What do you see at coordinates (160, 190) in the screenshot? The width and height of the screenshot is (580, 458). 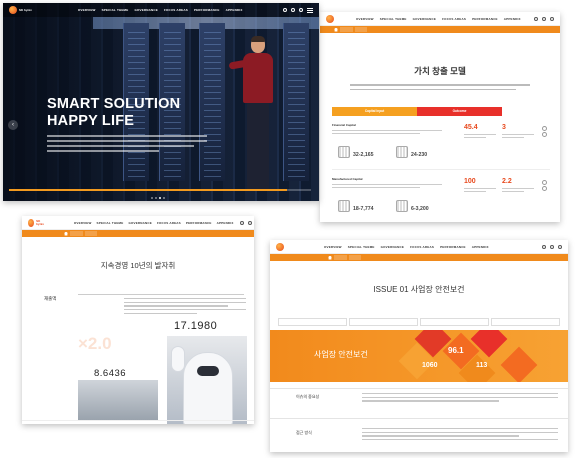 I see `slide-progress-bar` at bounding box center [160, 190].